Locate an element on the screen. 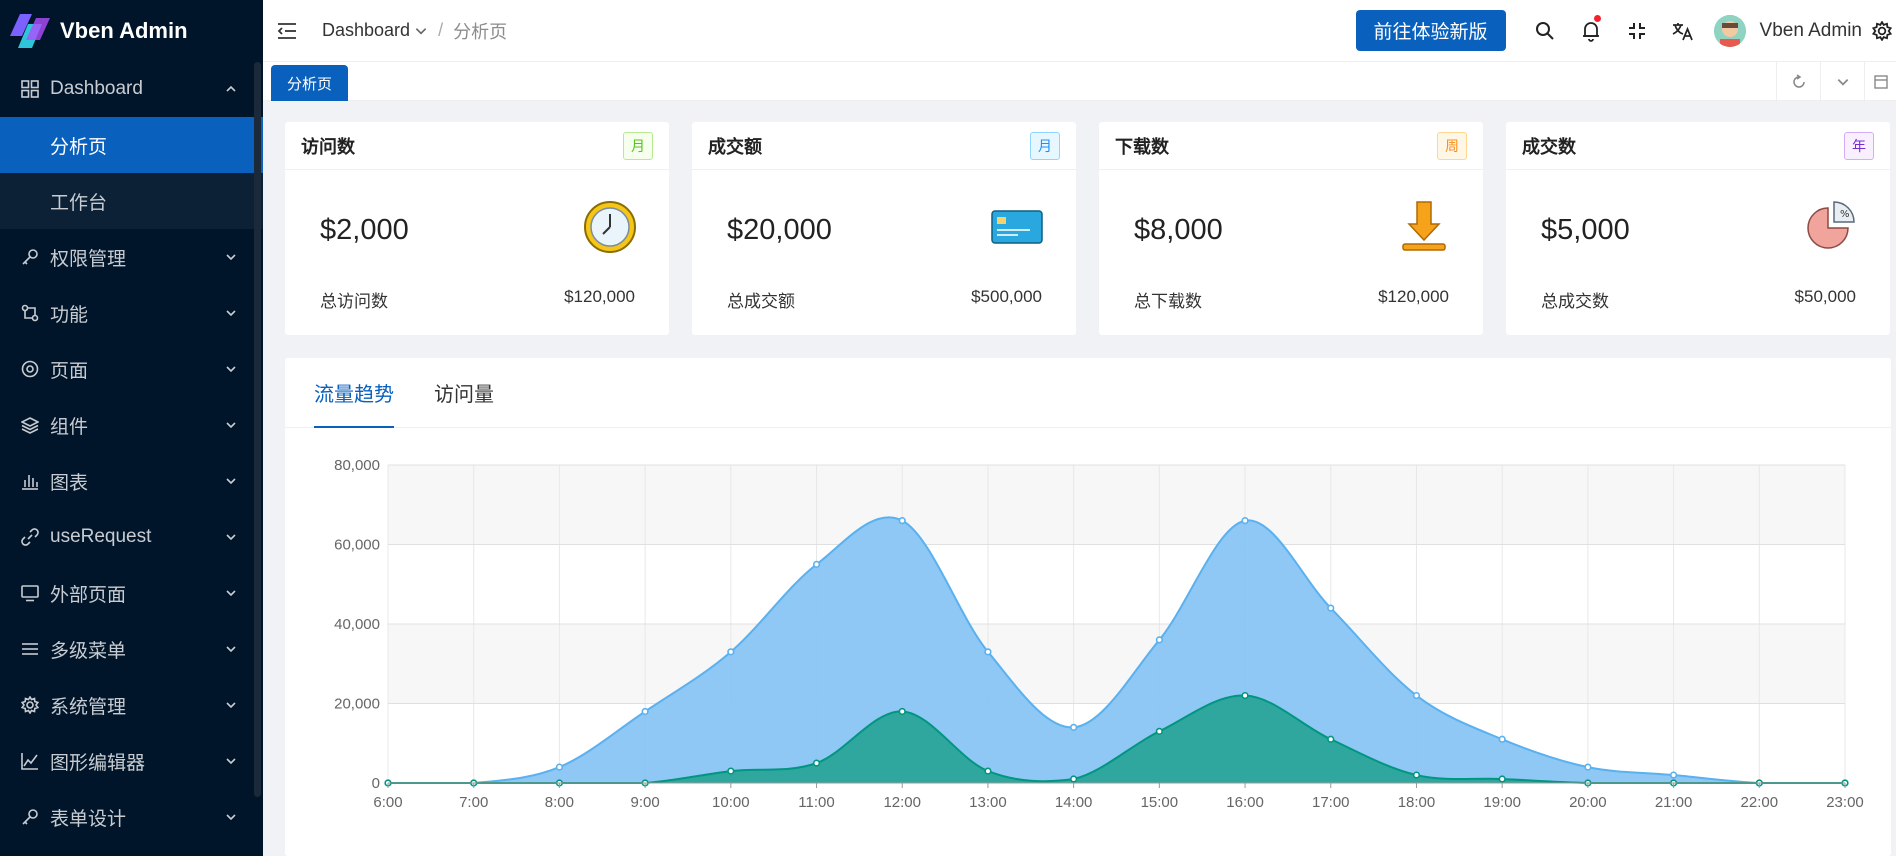 The image size is (1896, 856). card-footer-label: 总下载数 is located at coordinates (1168, 301).